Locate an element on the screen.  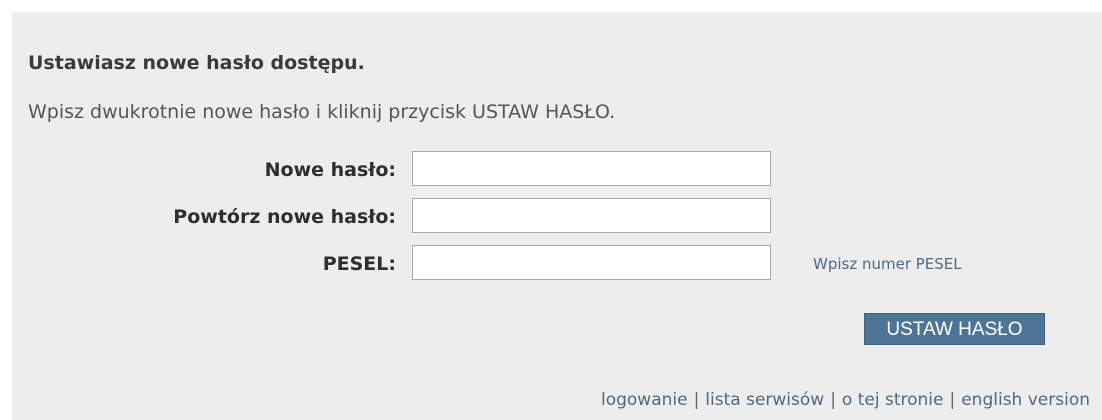
new-password-row: Nowe hasło: is located at coordinates (557, 170).